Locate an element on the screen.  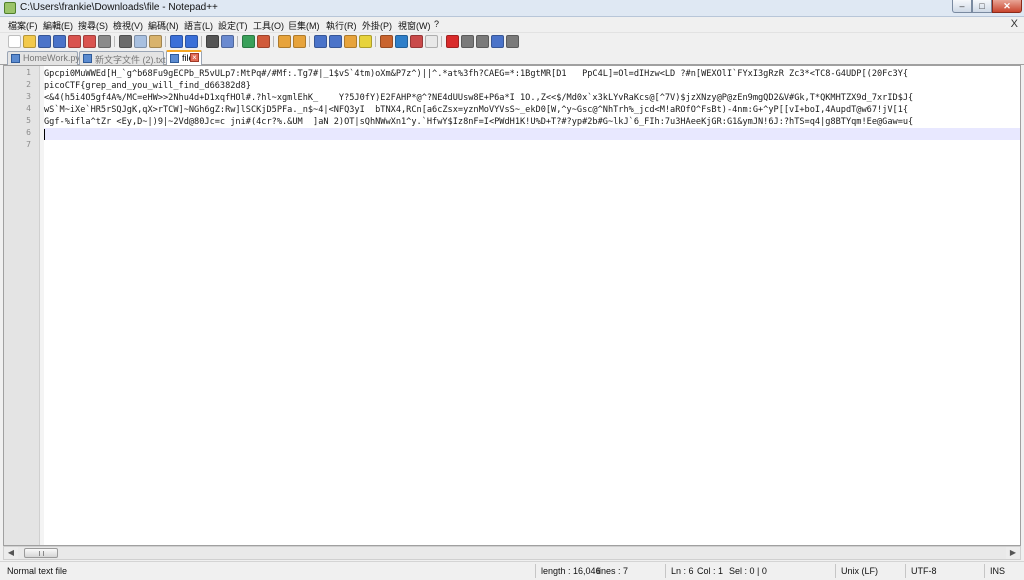
close-all-icon is located at coordinates (89, 41).